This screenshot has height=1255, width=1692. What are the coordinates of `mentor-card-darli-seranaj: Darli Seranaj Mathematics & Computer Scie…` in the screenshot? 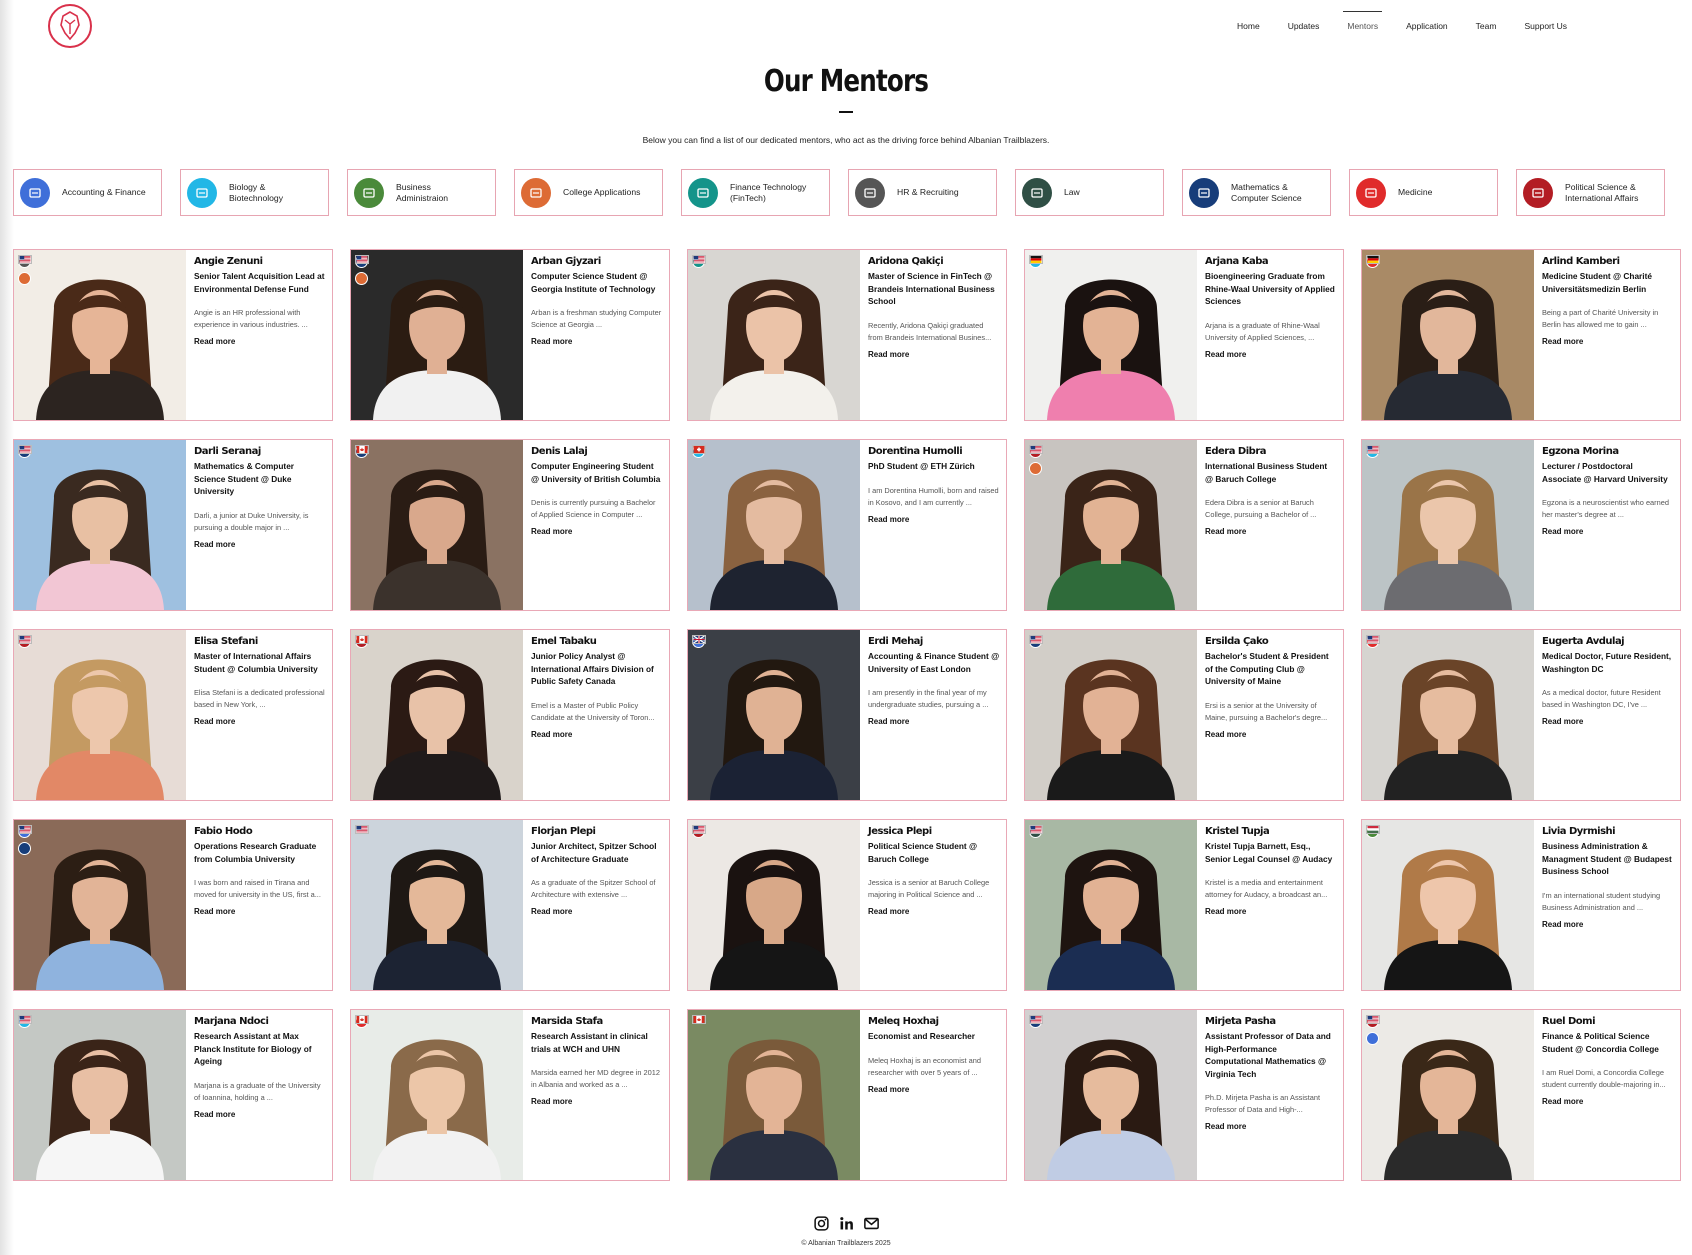 It's located at (173, 525).